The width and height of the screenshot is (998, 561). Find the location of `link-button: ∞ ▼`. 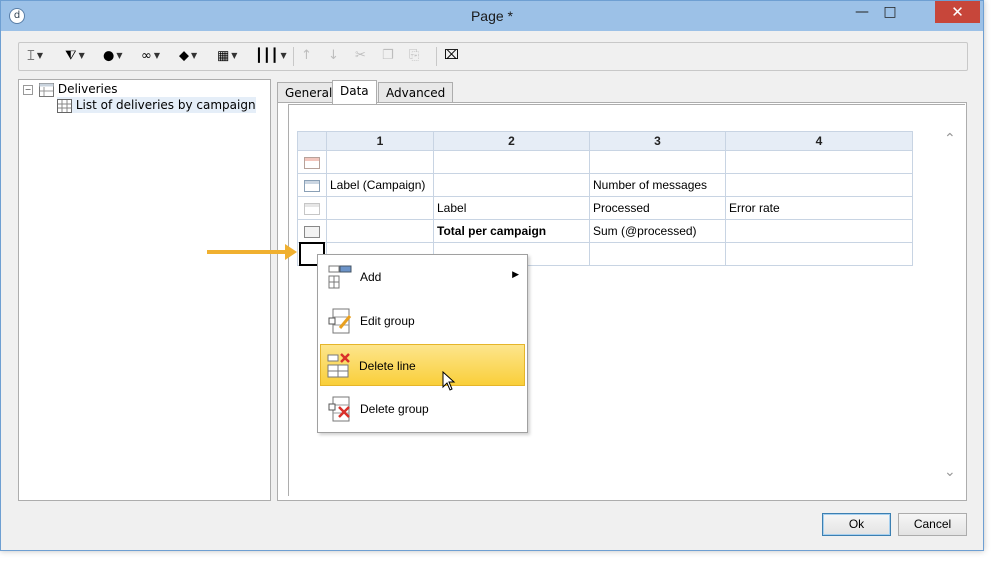

link-button: ∞ ▼ is located at coordinates (150, 56).